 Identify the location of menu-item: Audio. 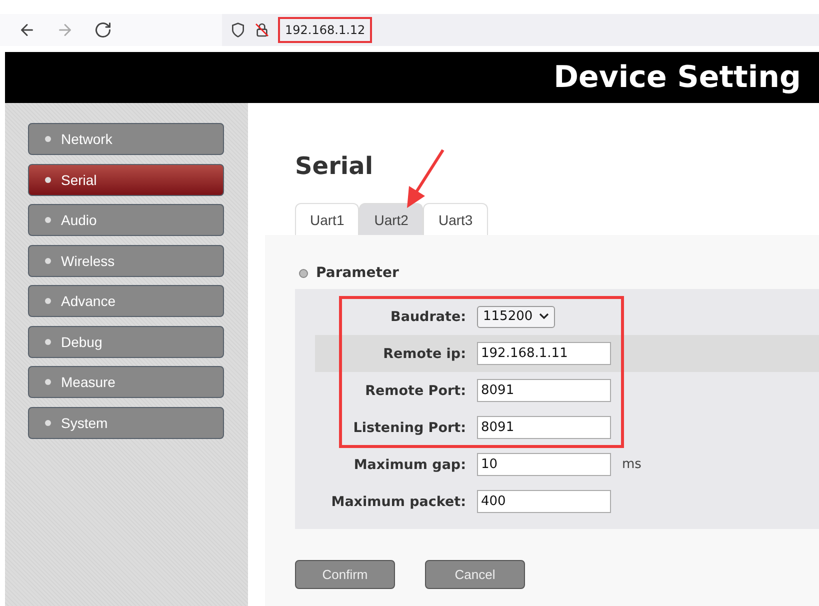
(126, 220).